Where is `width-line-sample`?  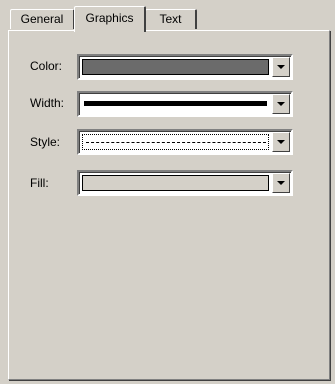 width-line-sample is located at coordinates (175, 103).